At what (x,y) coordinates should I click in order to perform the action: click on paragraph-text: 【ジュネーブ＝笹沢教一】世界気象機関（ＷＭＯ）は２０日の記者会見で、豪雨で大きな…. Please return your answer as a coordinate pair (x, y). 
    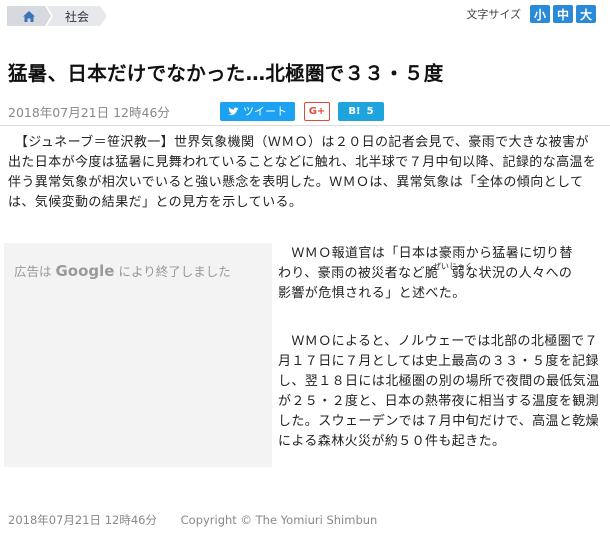
    Looking at the image, I should click on (302, 172).